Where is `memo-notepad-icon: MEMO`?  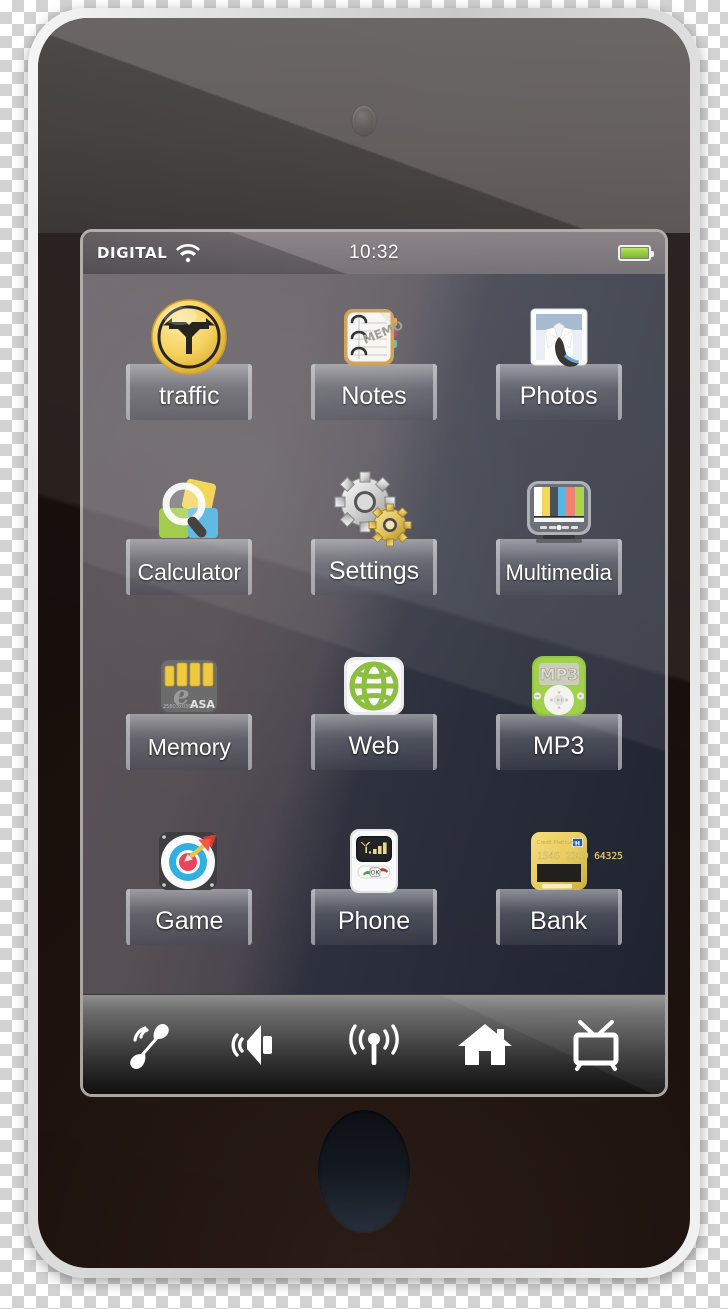 memo-notepad-icon: MEMO is located at coordinates (374, 337).